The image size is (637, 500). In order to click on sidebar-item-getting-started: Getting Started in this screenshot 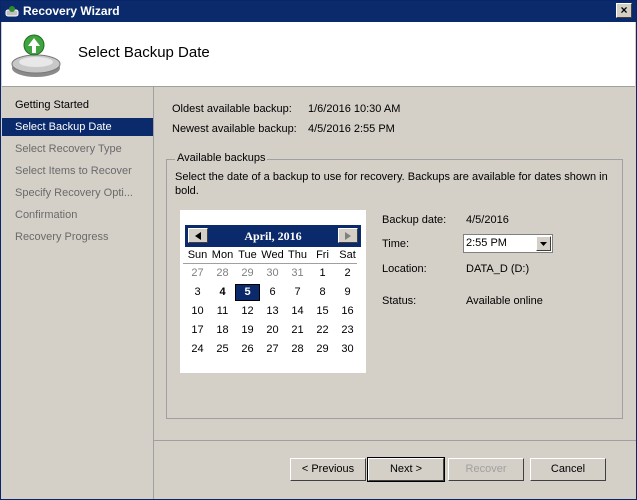, I will do `click(77, 105)`.